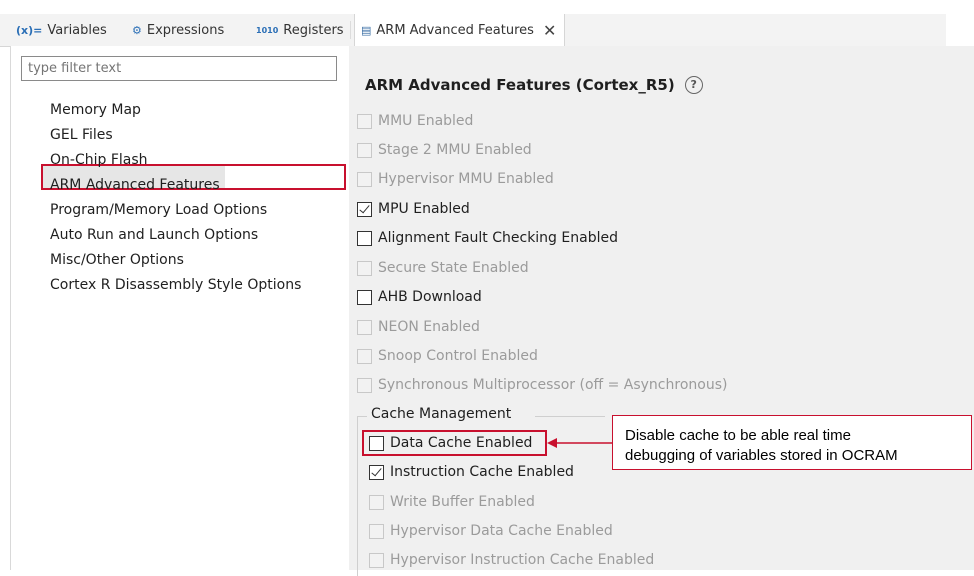 The width and height of the screenshot is (974, 576). I want to click on nav-item-cortex-r-disassembly-style: Cortex R Disassembly Style Options, so click(175, 285).